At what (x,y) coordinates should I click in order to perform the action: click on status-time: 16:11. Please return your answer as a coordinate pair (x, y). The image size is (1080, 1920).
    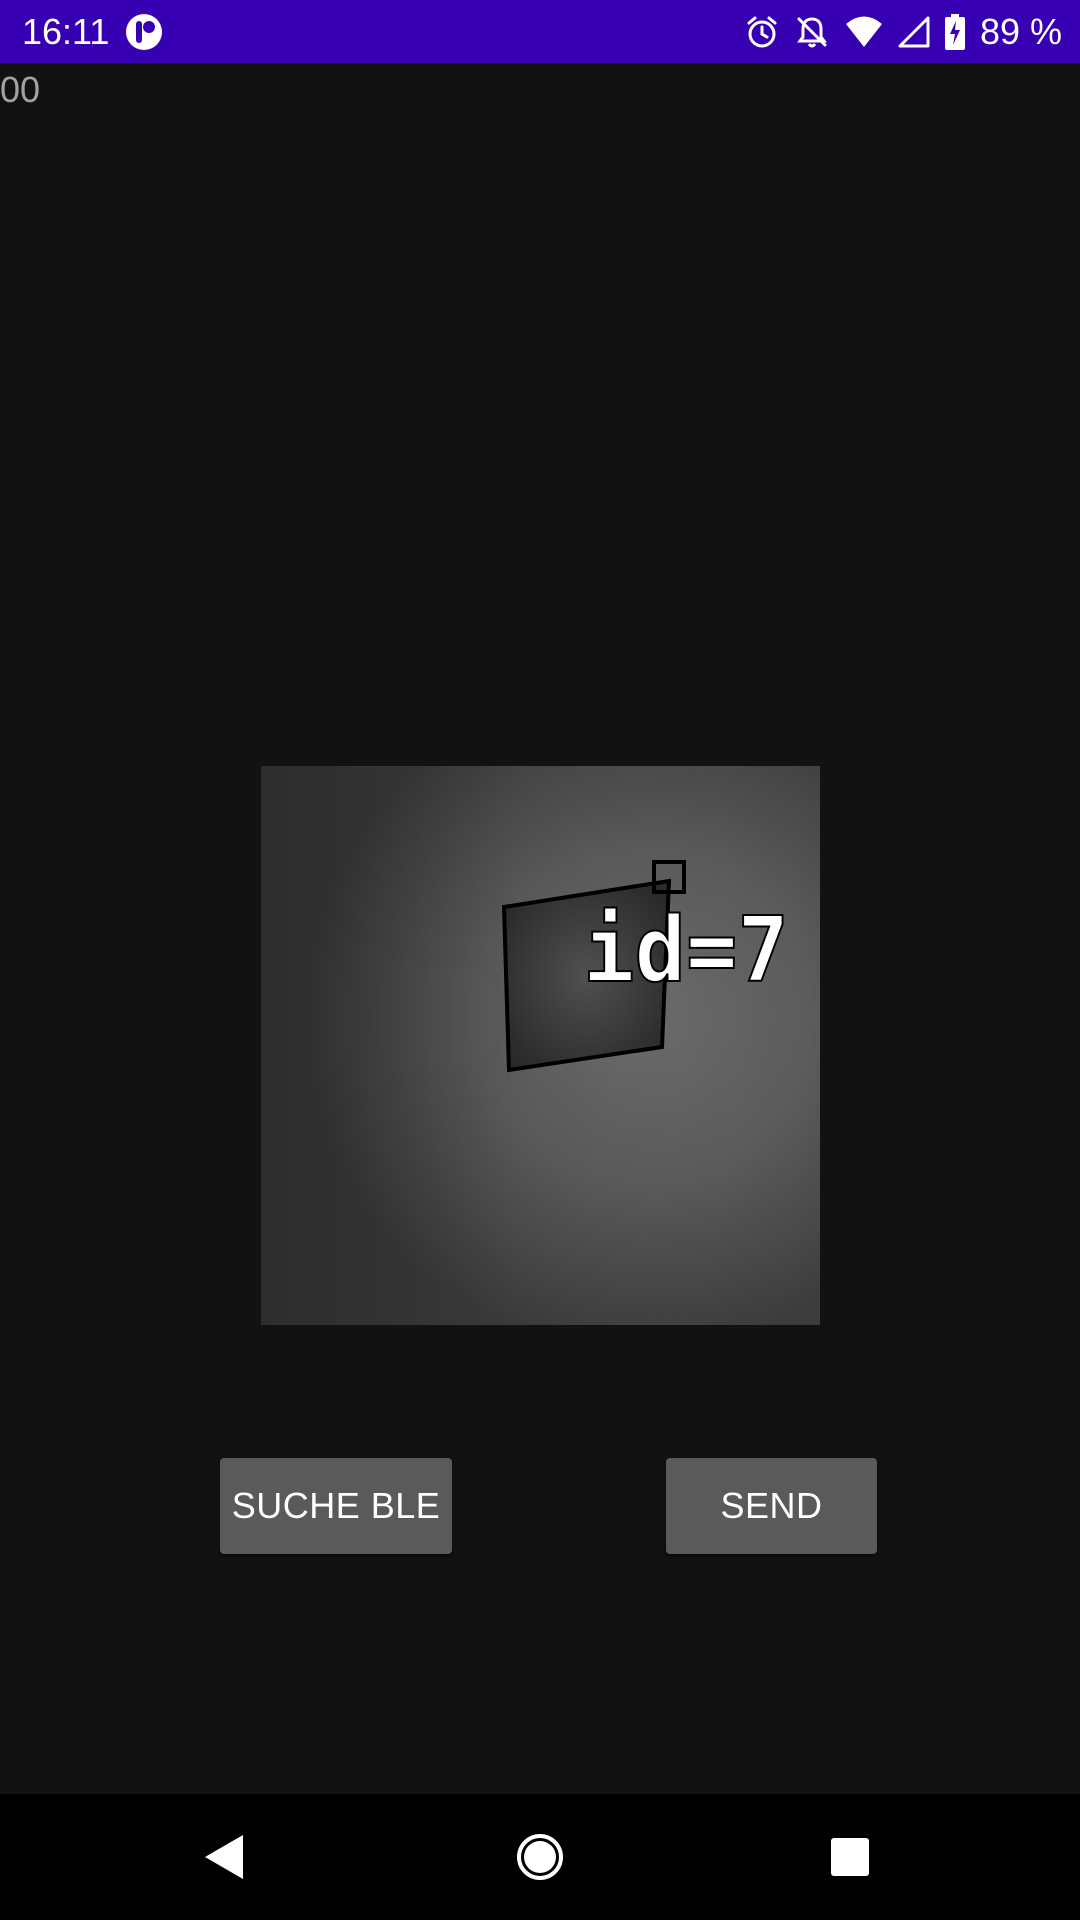
    Looking at the image, I should click on (66, 31).